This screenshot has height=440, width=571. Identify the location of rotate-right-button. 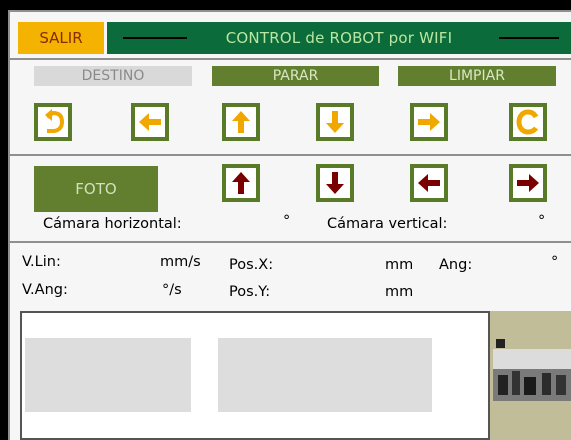
(528, 122).